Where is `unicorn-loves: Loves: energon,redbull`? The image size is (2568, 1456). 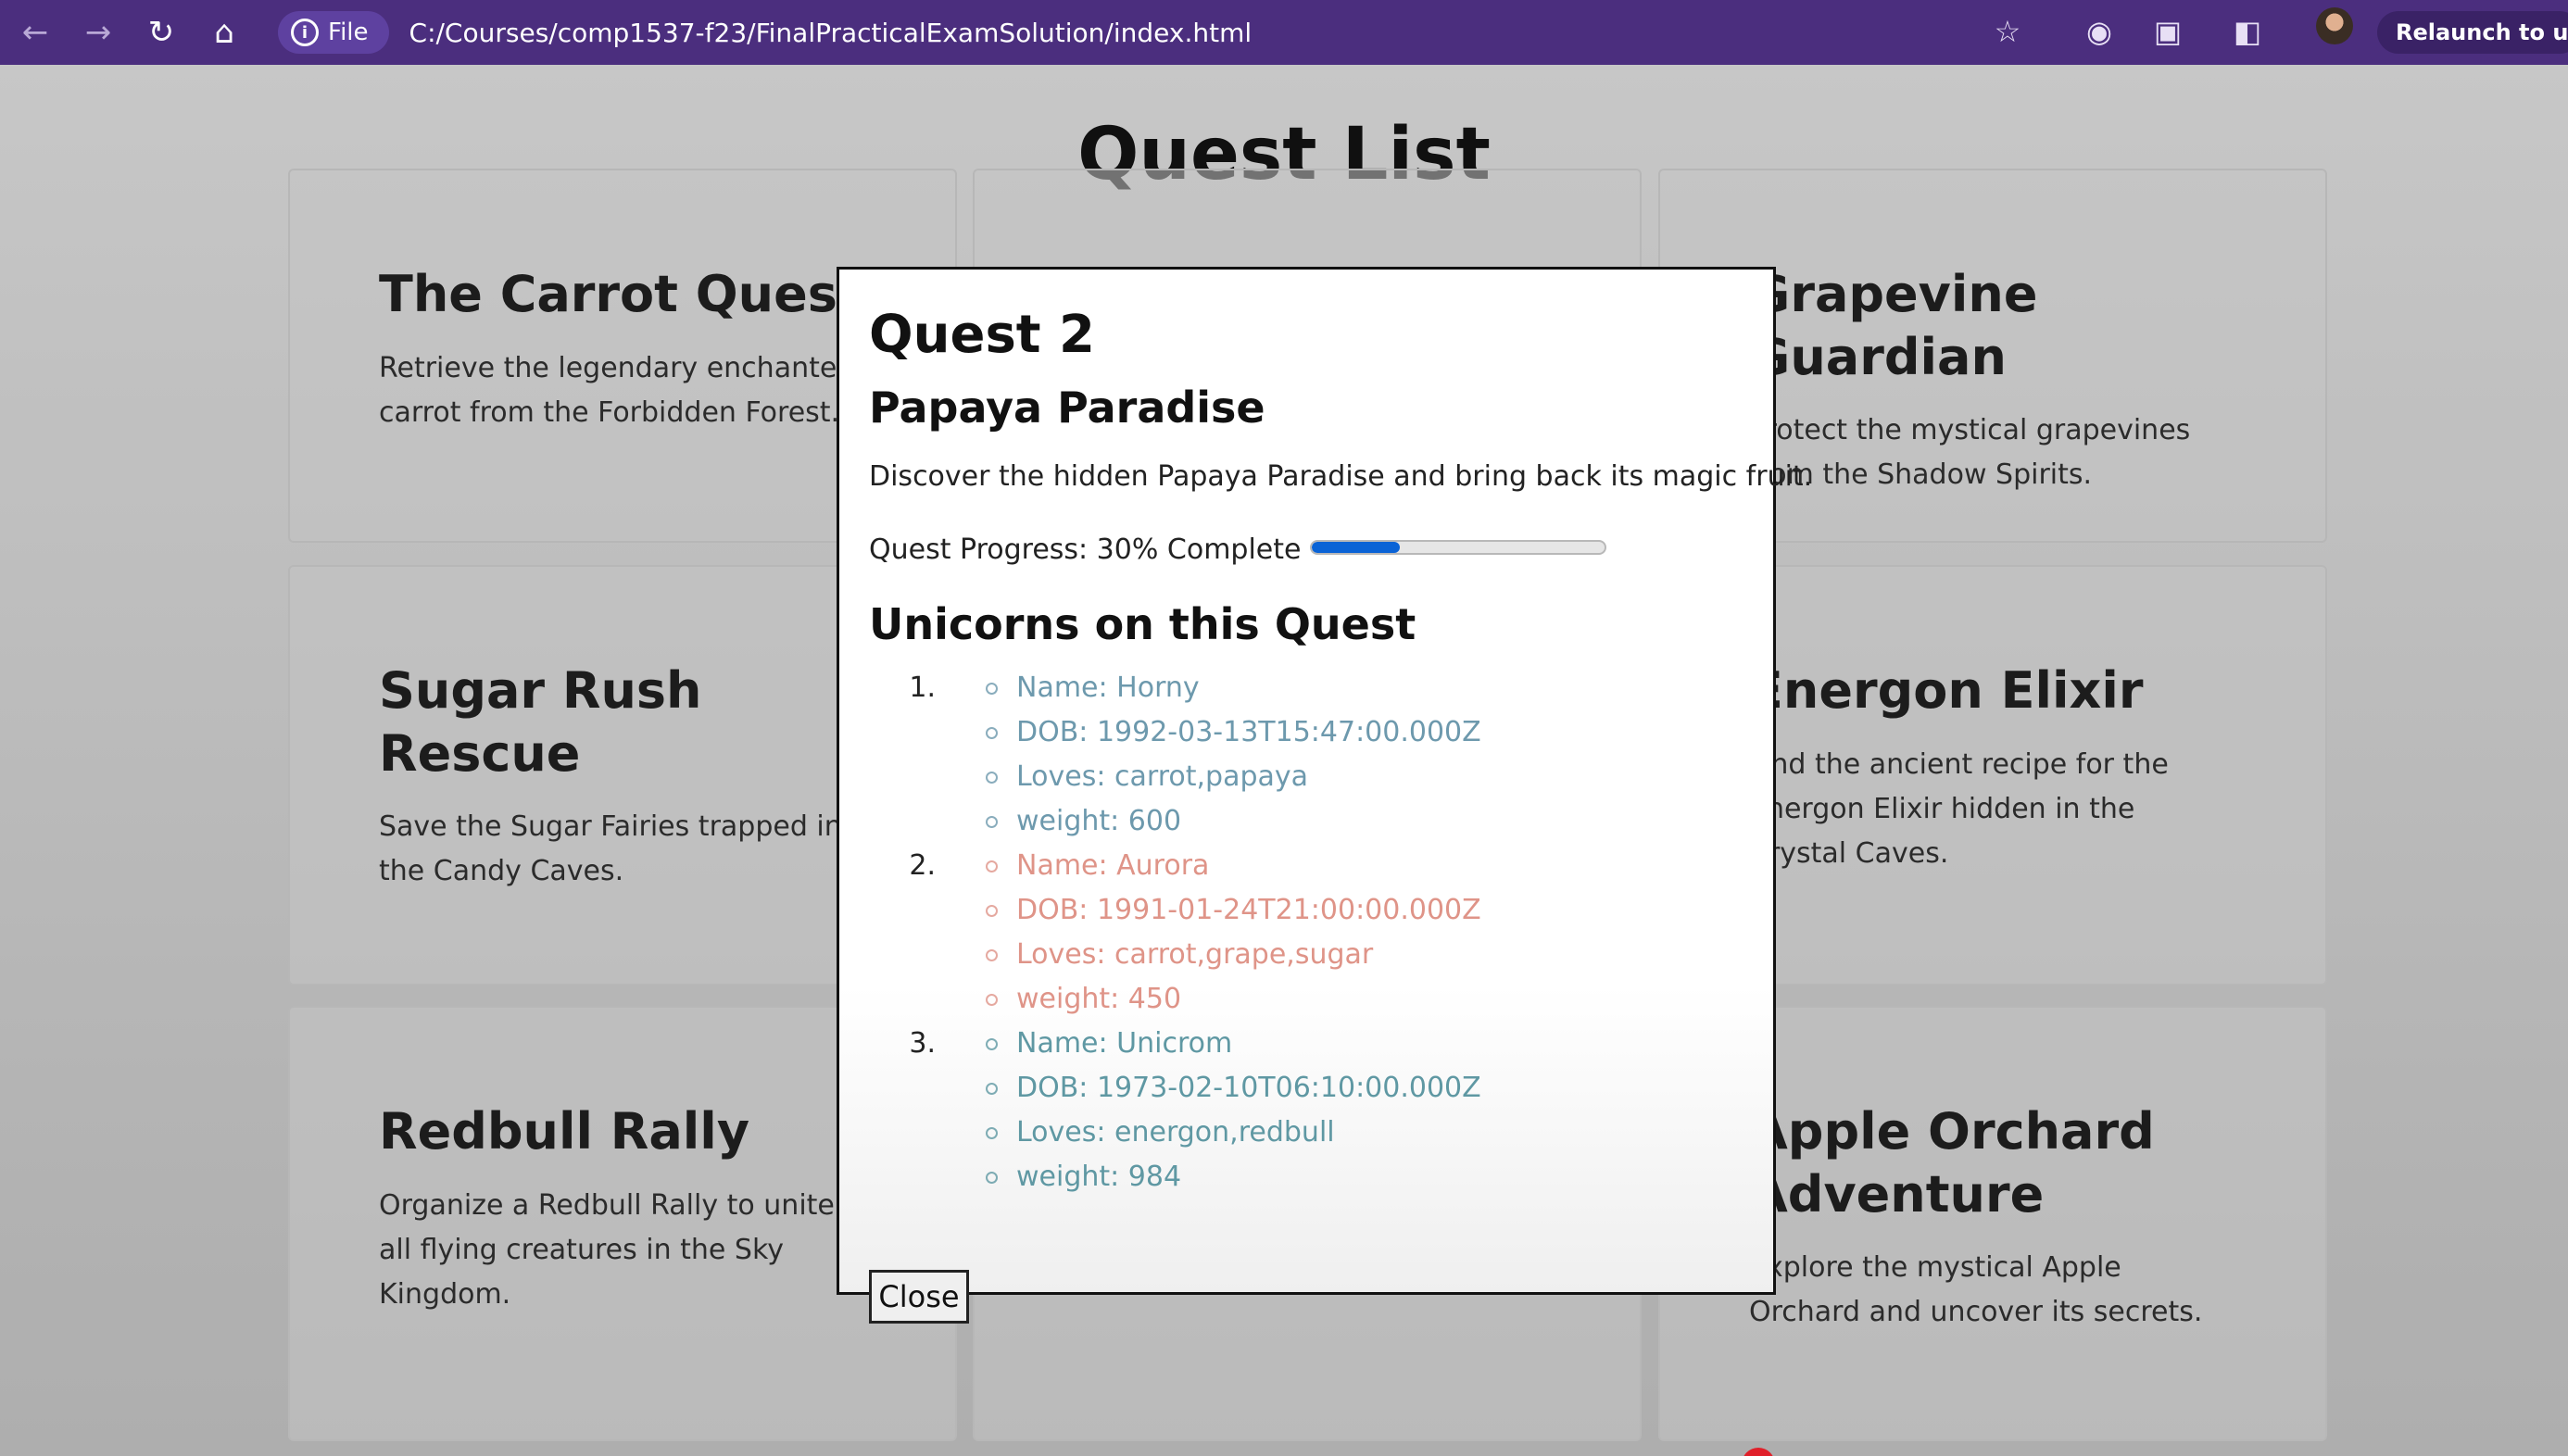 unicorn-loves: Loves: energon,redbull is located at coordinates (1233, 1133).